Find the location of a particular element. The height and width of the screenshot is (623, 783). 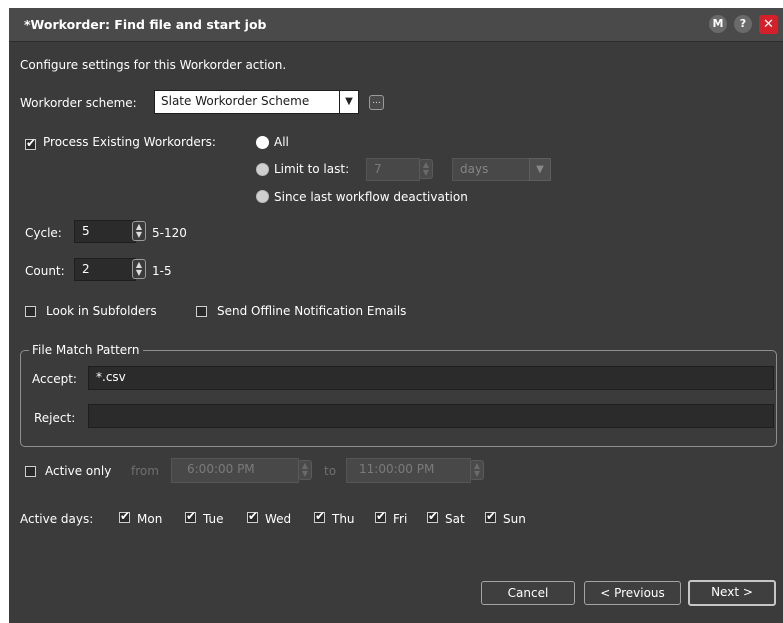

process-existing-label: Process Existing Workorders: is located at coordinates (129, 142).